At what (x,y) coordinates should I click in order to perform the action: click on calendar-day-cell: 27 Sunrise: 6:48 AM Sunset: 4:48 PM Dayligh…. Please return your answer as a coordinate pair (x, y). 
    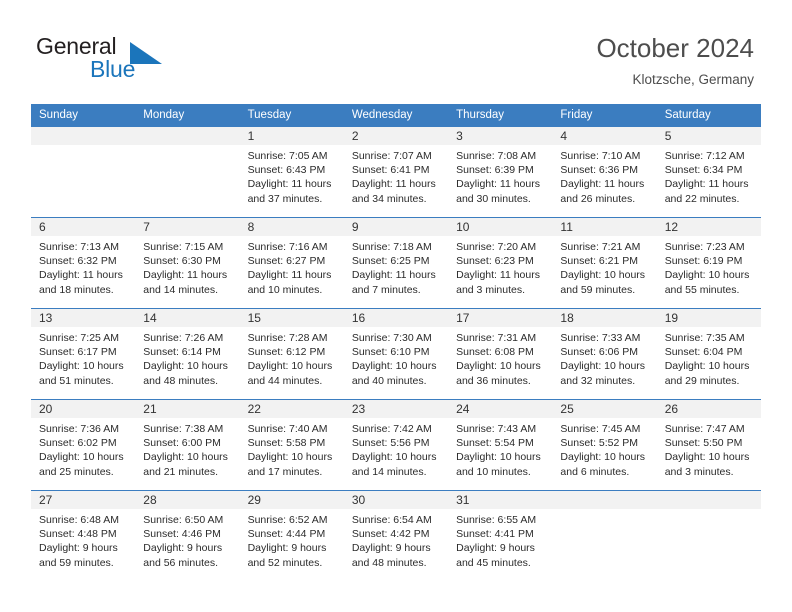
    Looking at the image, I should click on (83, 535).